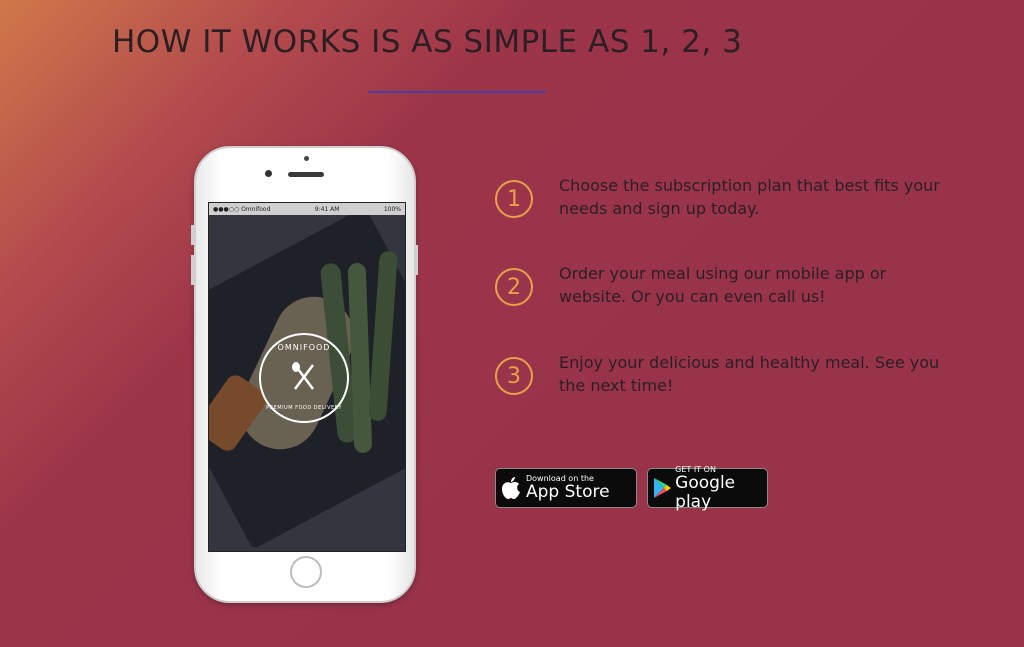  What do you see at coordinates (306, 174) in the screenshot?
I see `phone-speaker` at bounding box center [306, 174].